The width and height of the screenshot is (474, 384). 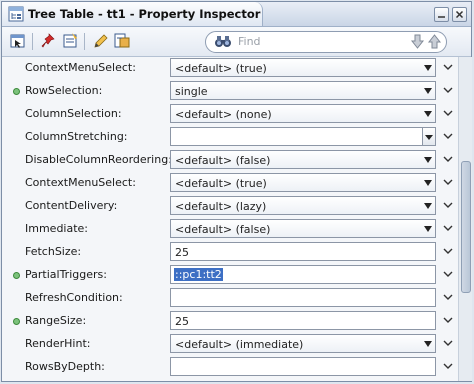 What do you see at coordinates (466, 227) in the screenshot?
I see `scrollbar-thumb` at bounding box center [466, 227].